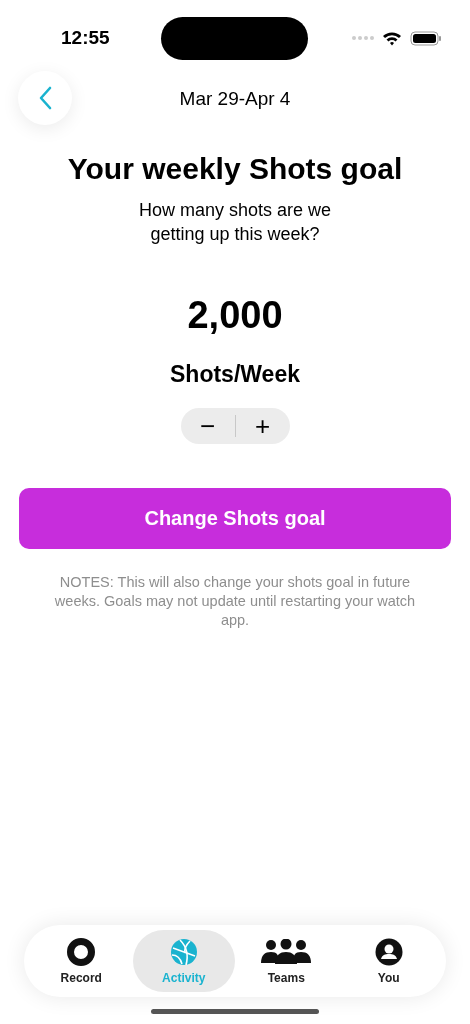  What do you see at coordinates (235, 601) in the screenshot?
I see `notes-text: NOTES: This will also change your shots goal in future weeks. Goals may not update until restarting your watch app.` at bounding box center [235, 601].